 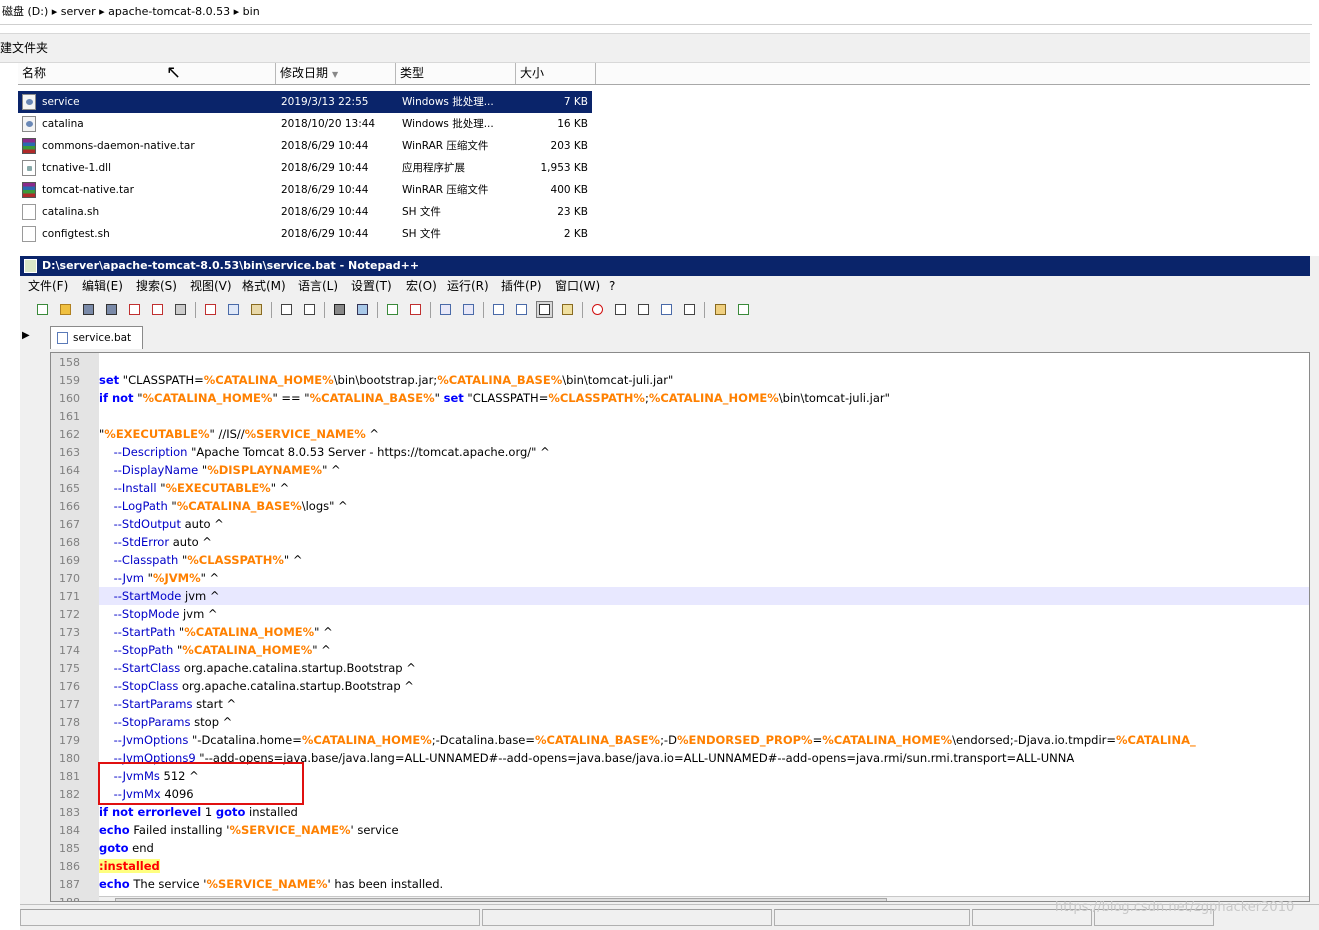 What do you see at coordinates (157, 309) in the screenshot?
I see `close-all-button` at bounding box center [157, 309].